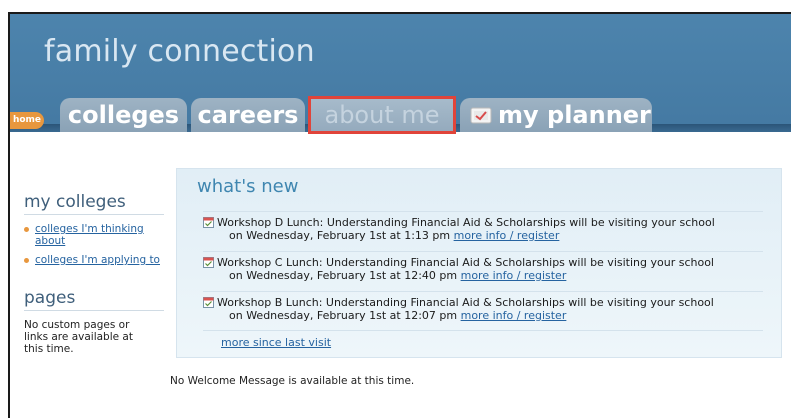 The height and width of the screenshot is (418, 791). I want to click on news-item-when: on Wednesday, February 1st at 12:07 pm, so click(343, 315).